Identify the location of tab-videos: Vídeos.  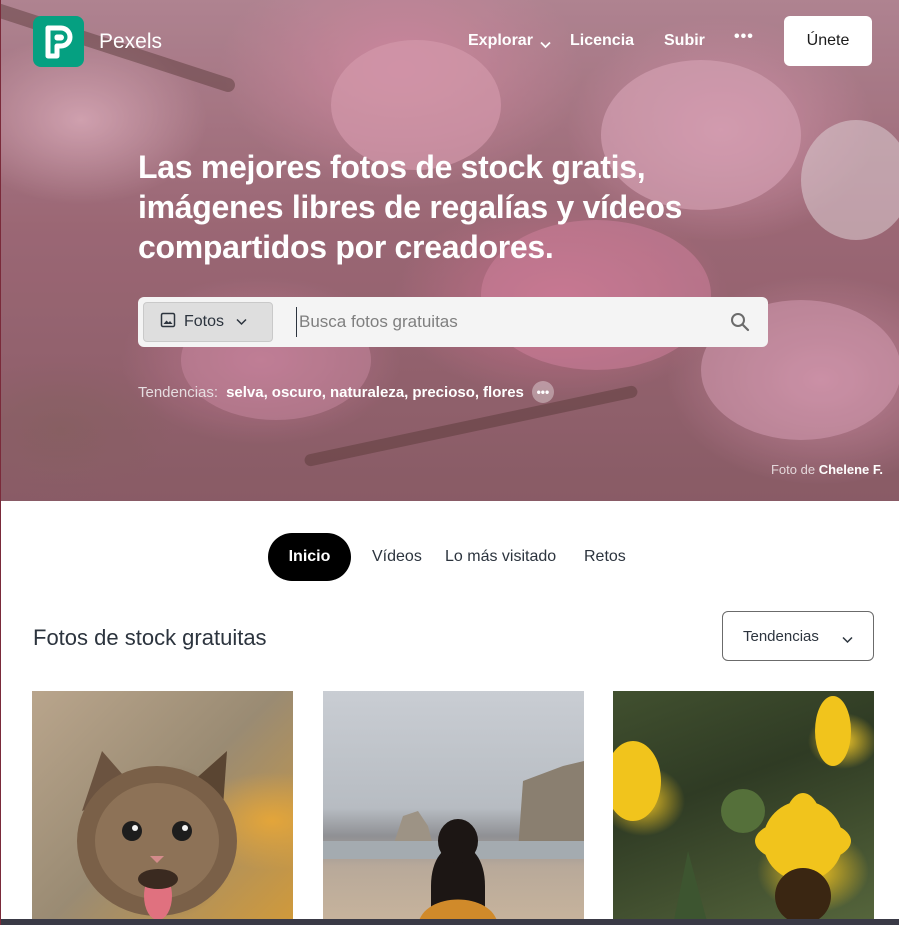
(397, 557).